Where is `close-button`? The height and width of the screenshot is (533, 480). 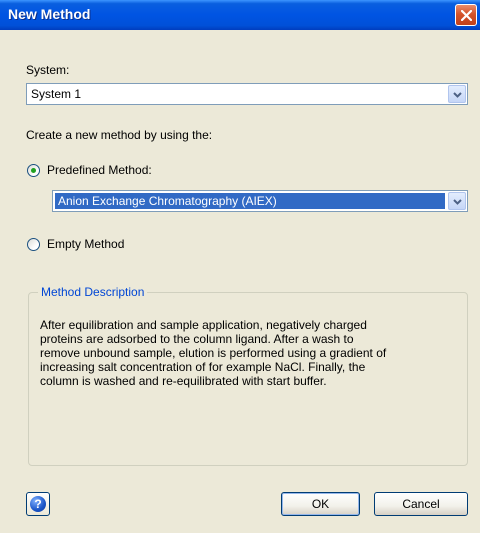 close-button is located at coordinates (466, 15).